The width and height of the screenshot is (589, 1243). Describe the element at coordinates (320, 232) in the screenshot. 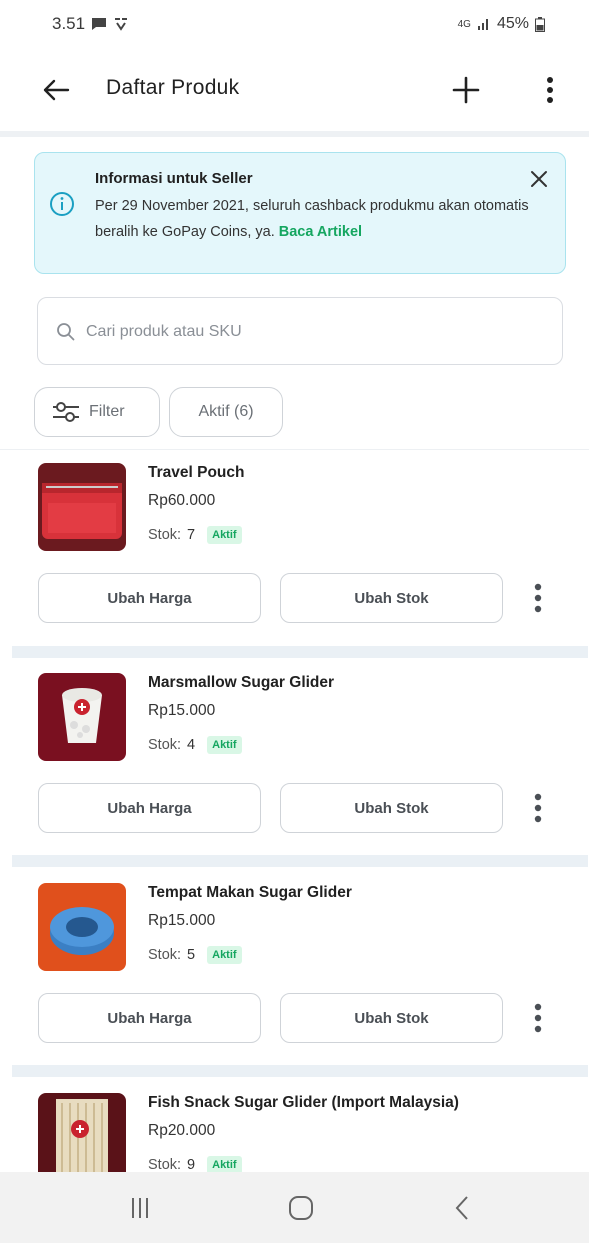

I see `read-article-link: Baca Artikel` at that location.